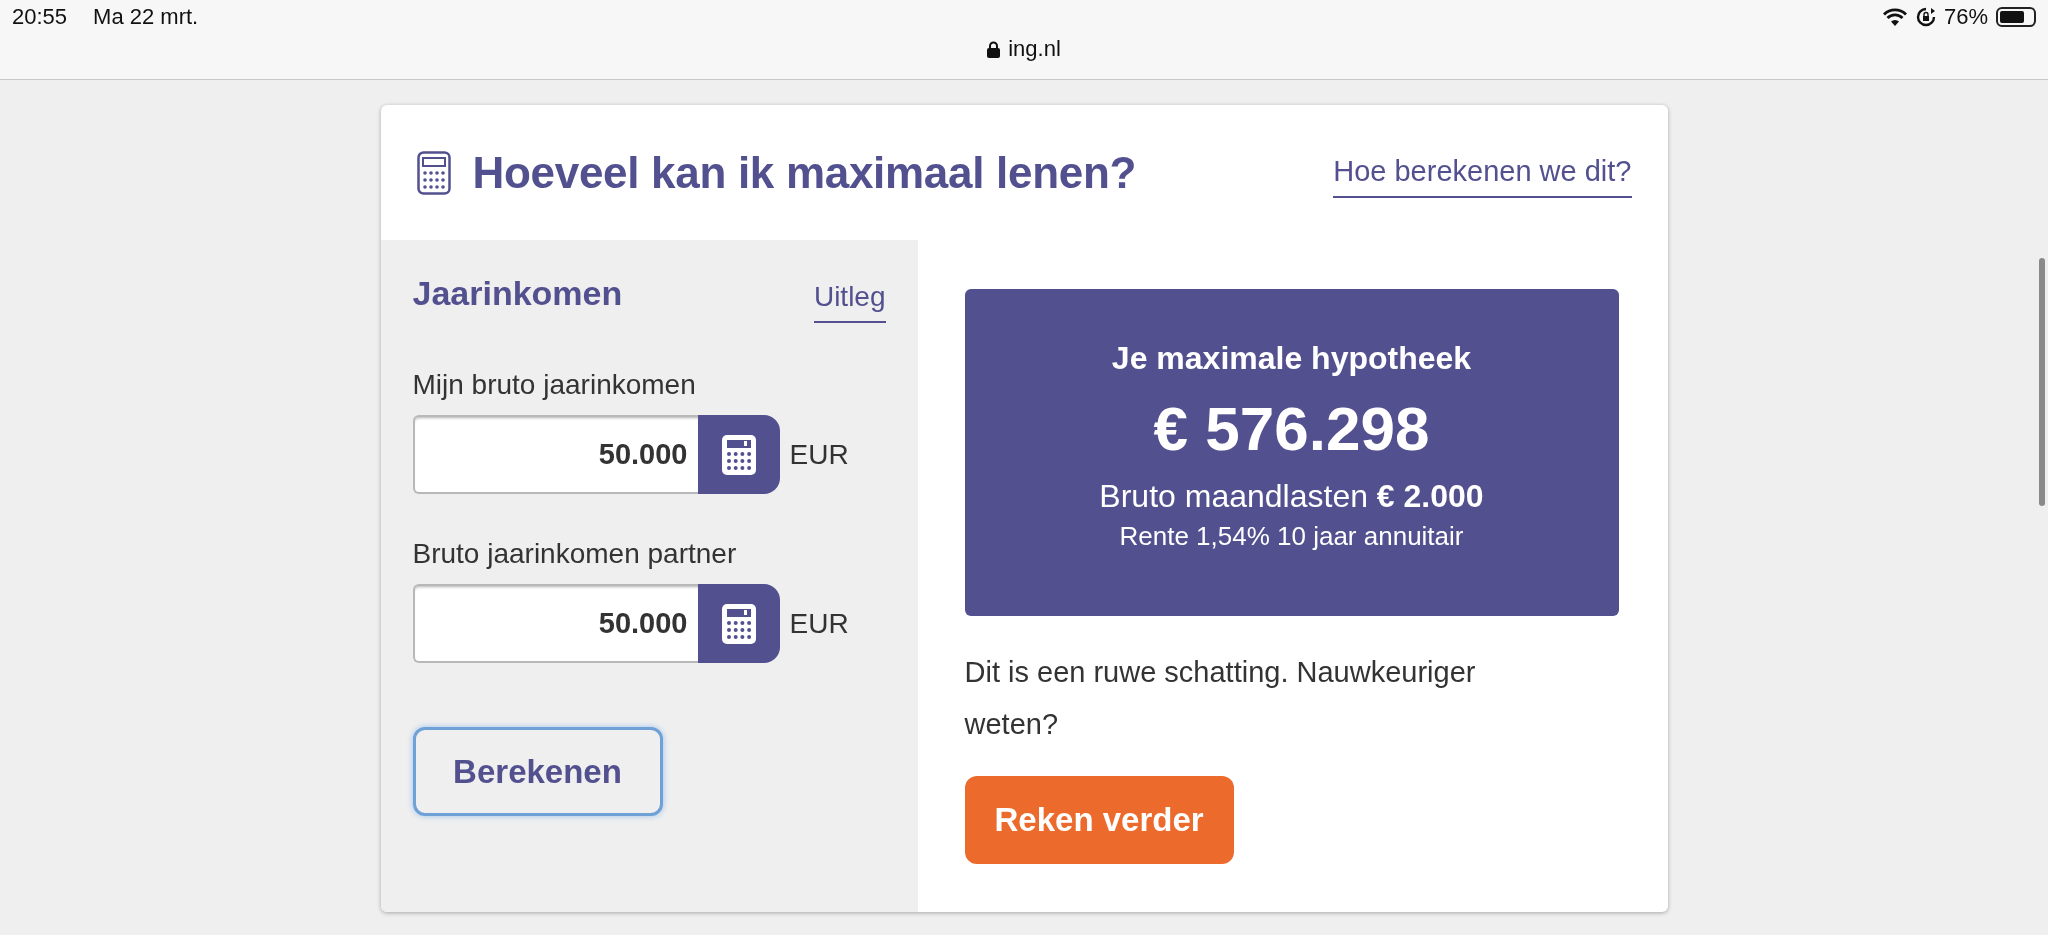 The width and height of the screenshot is (2048, 935). What do you see at coordinates (849, 302) in the screenshot?
I see `explanation-link: Uitleg` at bounding box center [849, 302].